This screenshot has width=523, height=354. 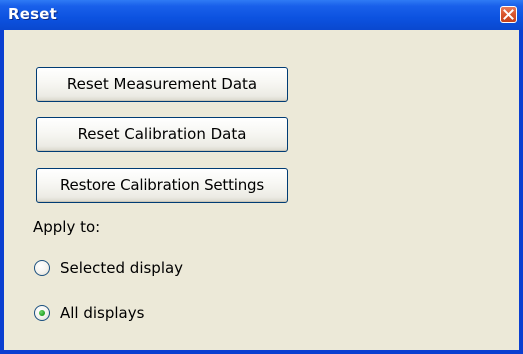 What do you see at coordinates (162, 134) in the screenshot?
I see `reset-calibration-data-button: Reset Calibration Data` at bounding box center [162, 134].